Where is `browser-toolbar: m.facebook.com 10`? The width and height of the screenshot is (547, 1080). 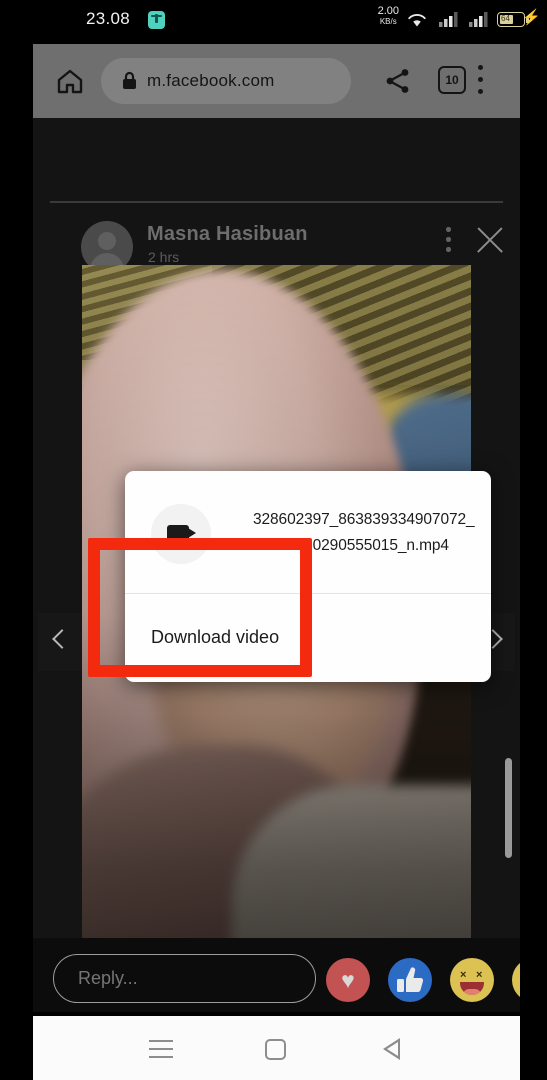
browser-toolbar: m.facebook.com 10 is located at coordinates (276, 81).